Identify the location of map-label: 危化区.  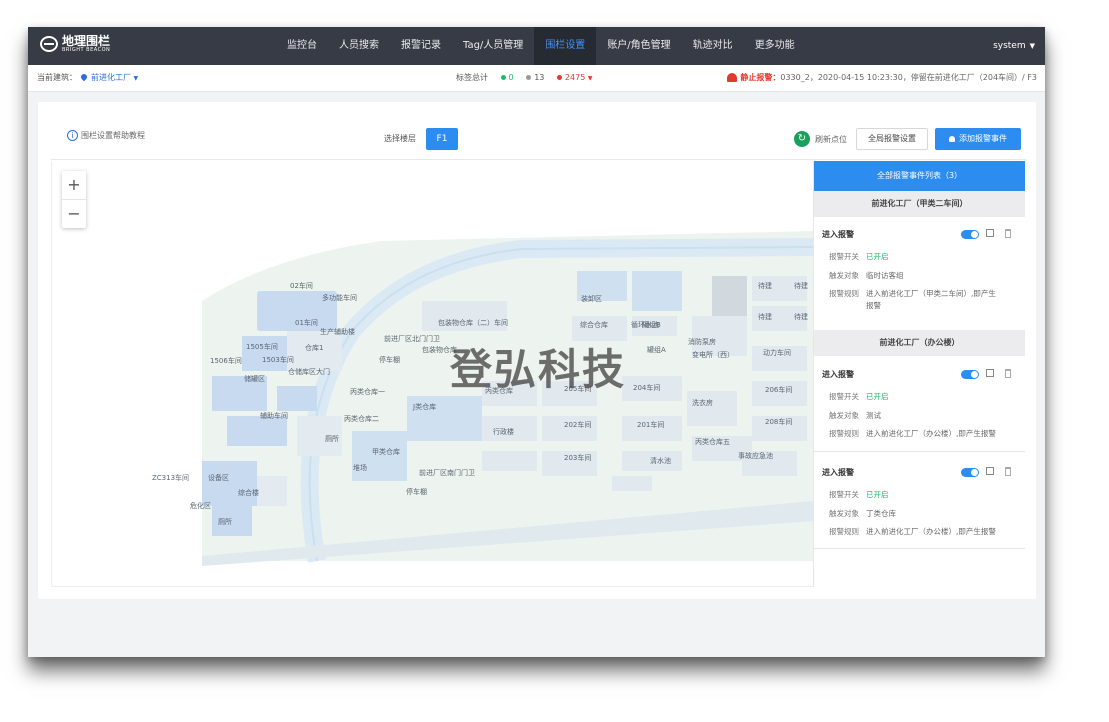
(200, 506).